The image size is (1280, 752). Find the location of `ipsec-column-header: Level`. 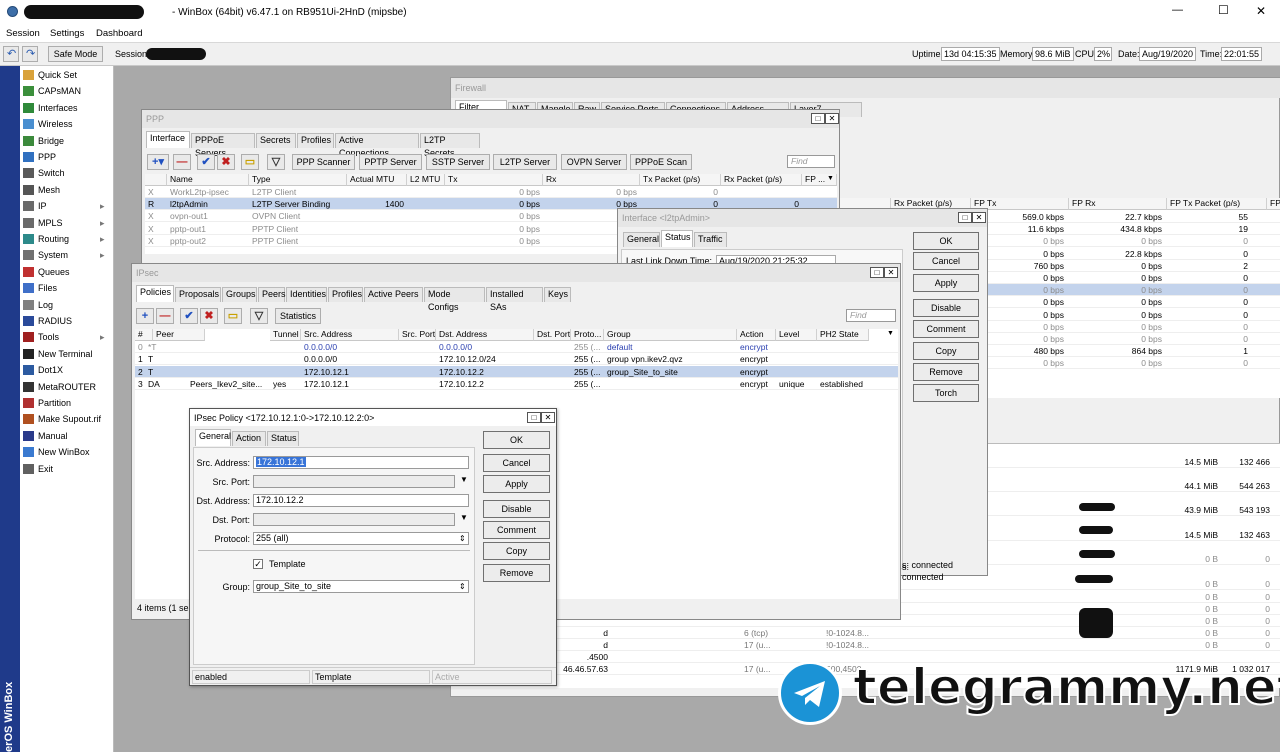

ipsec-column-header: Level is located at coordinates (796, 335).